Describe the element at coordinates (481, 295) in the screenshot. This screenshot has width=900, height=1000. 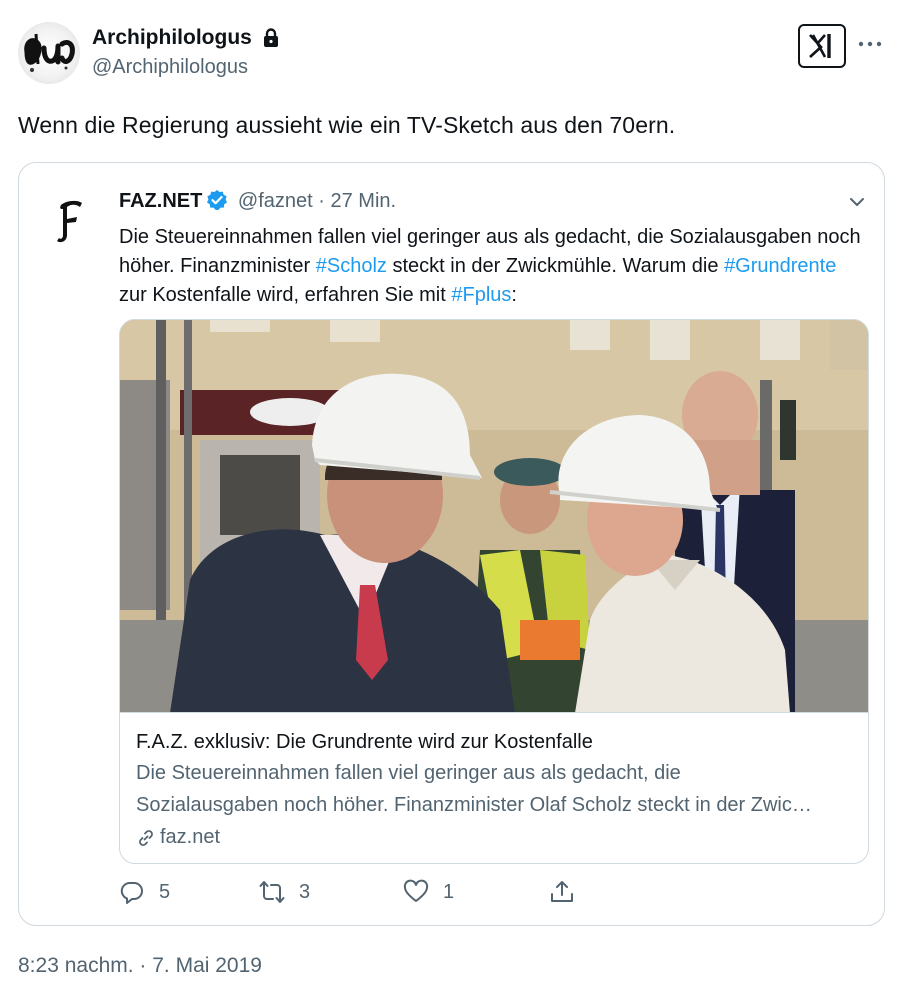
I see `hashtag-fplus: #Fplus` at that location.